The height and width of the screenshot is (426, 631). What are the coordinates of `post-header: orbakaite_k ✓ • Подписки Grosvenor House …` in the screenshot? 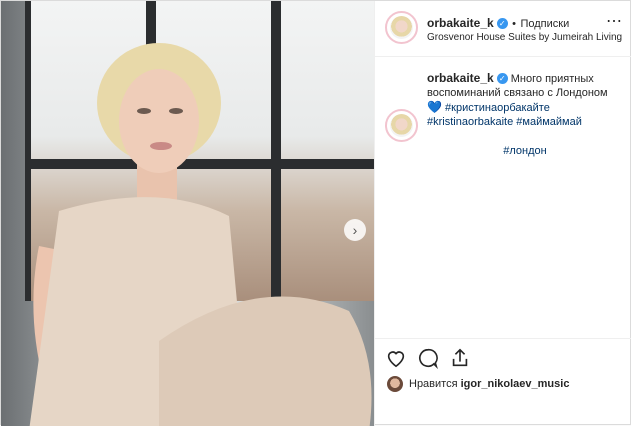 It's located at (503, 29).